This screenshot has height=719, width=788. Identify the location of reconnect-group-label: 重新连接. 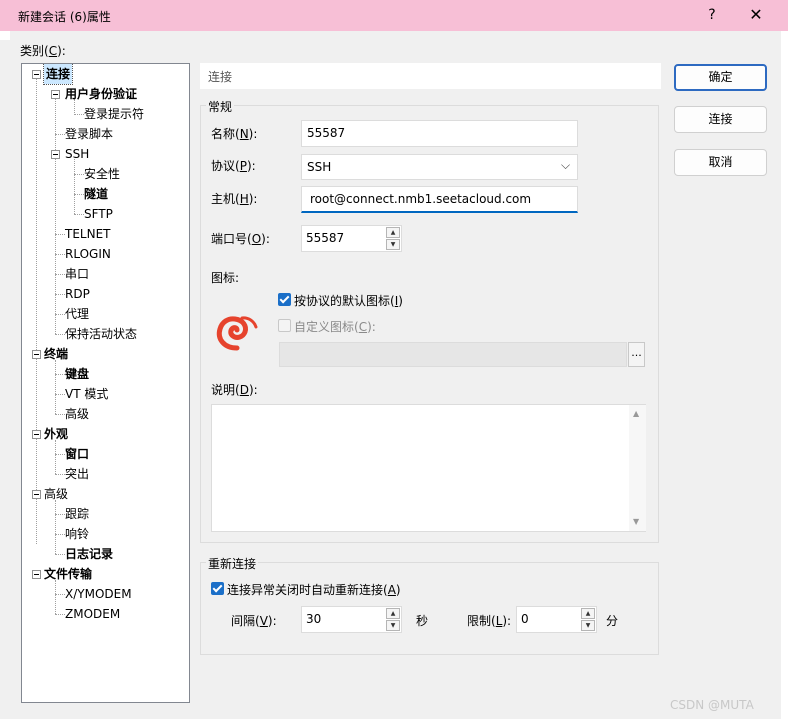
(232, 563).